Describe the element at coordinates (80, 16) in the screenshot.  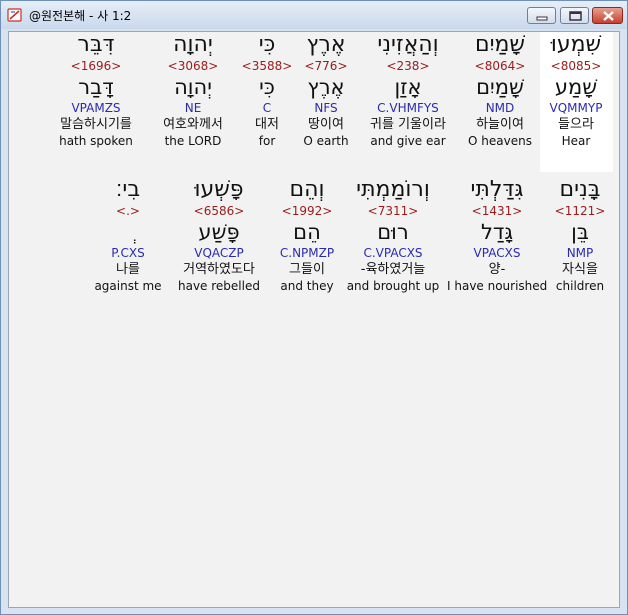
I see `window-title: @원전본해 - 사 1:2` at that location.